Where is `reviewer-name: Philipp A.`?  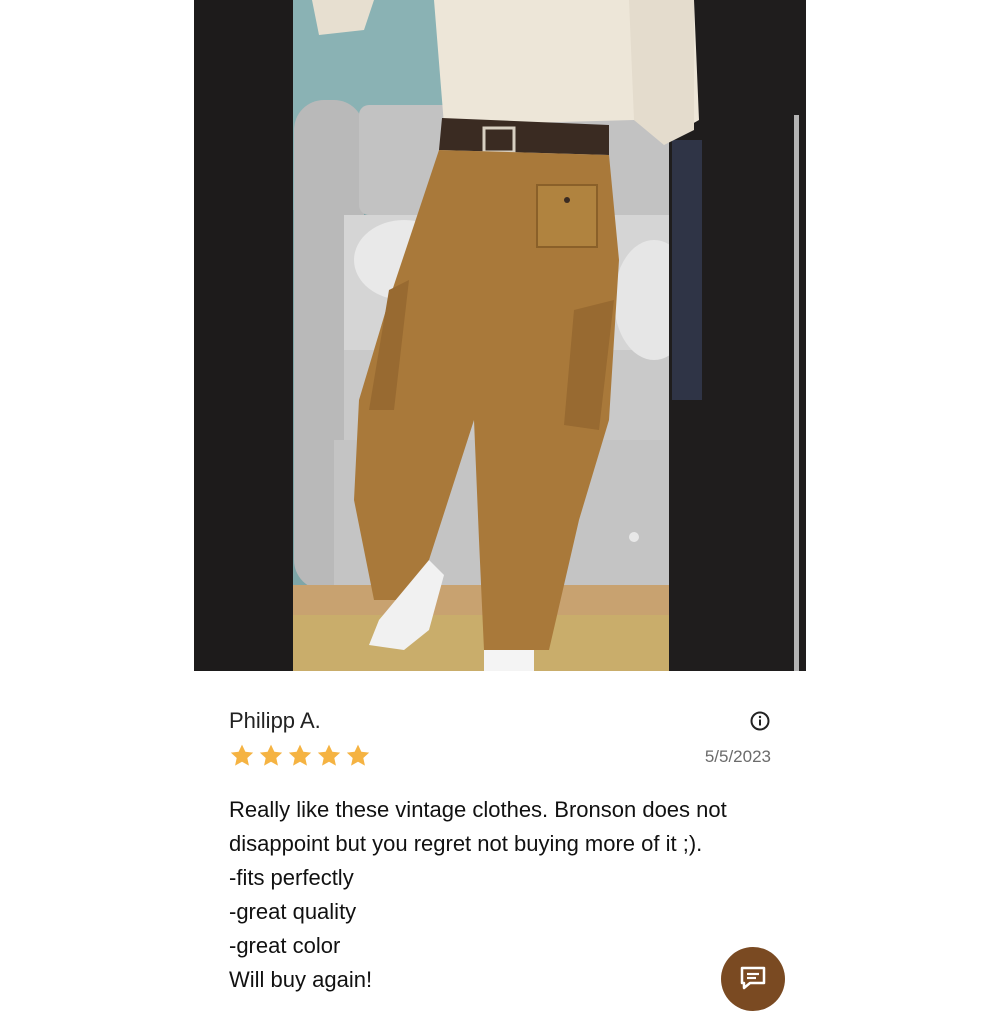 reviewer-name: Philipp A. is located at coordinates (275, 720).